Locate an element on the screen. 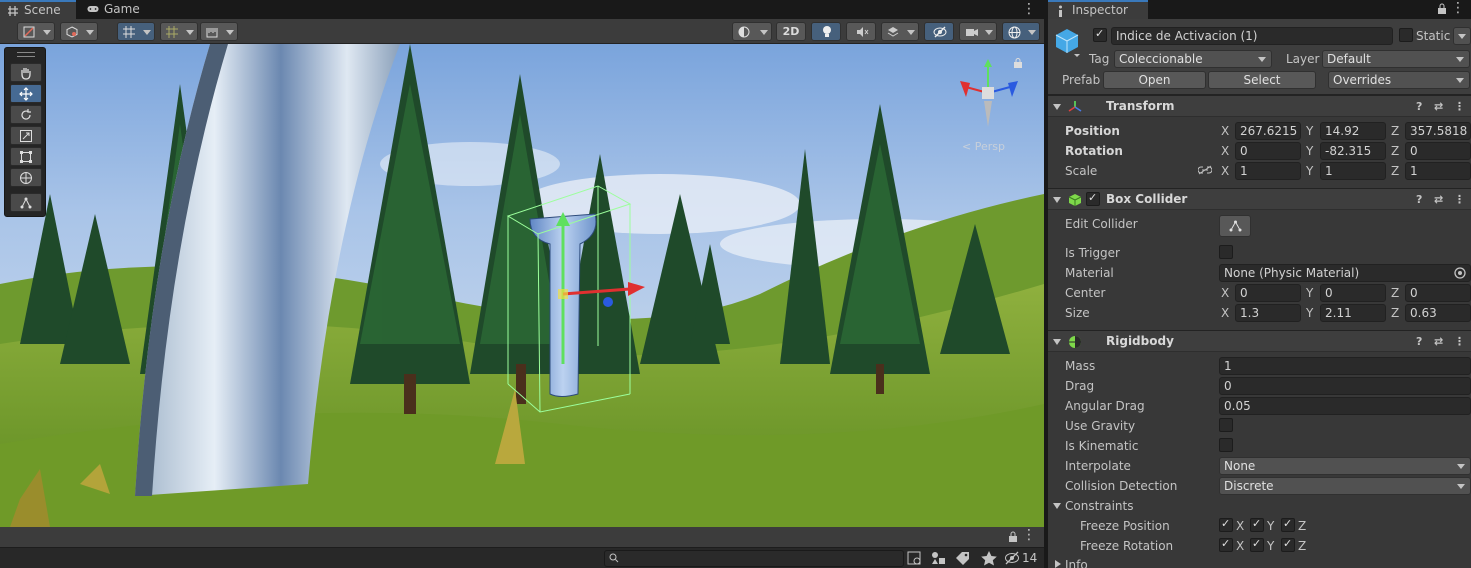 The height and width of the screenshot is (568, 1471). freeze-position-x-checkbox: ✓ is located at coordinates (1226, 524).